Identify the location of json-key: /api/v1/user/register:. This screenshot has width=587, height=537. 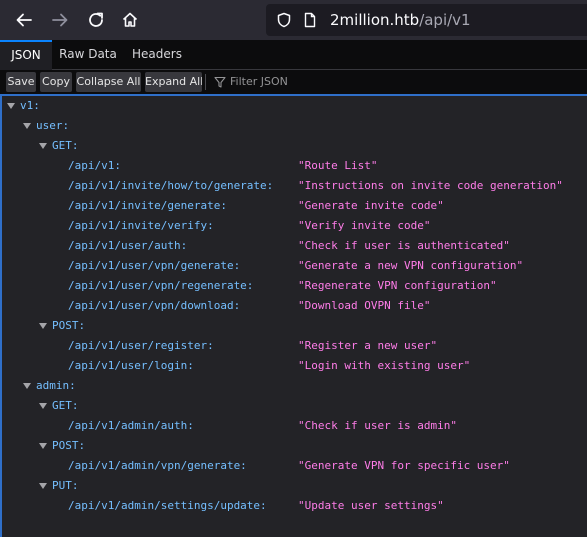
(141, 345).